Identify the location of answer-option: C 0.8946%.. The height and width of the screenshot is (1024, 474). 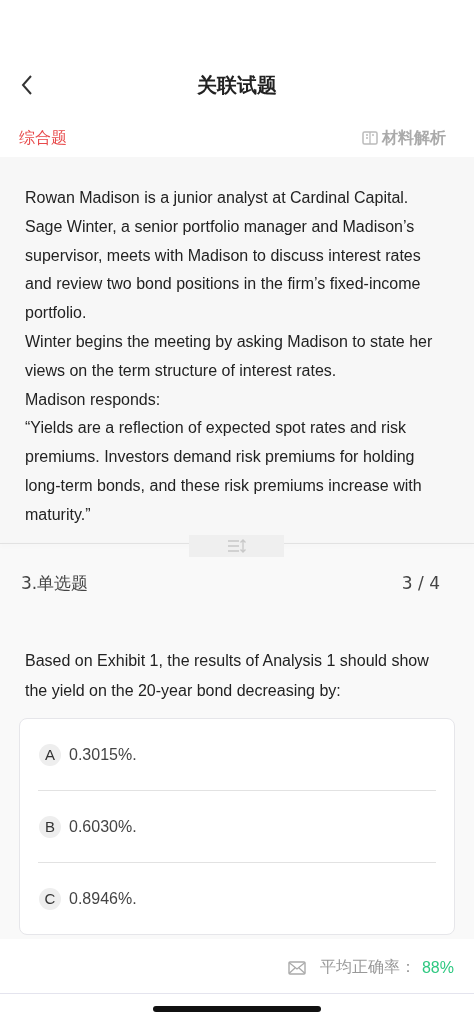
(237, 898).